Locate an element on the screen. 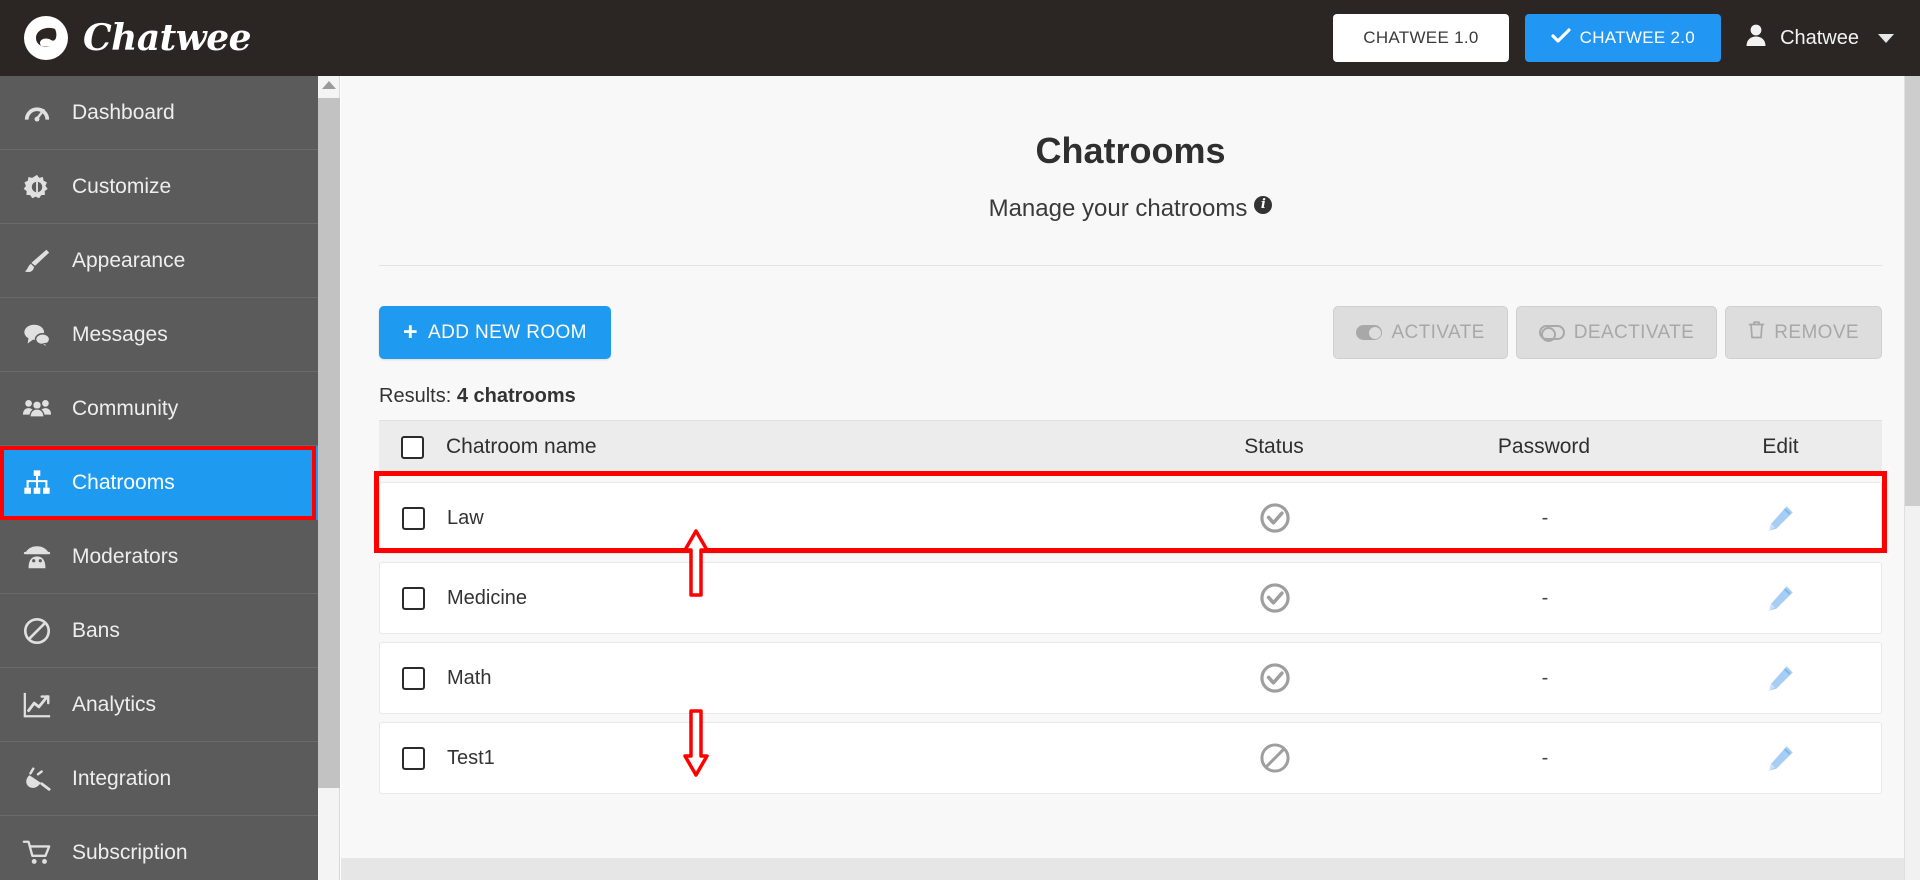 Image resolution: width=1920 pixels, height=880 pixels. page-subtitle: Manage your chatrooms is located at coordinates (1118, 208).